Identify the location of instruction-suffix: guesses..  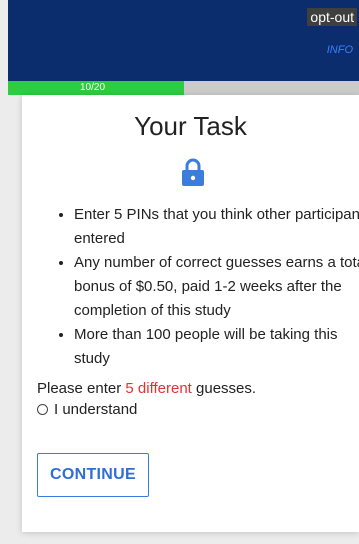
(224, 388).